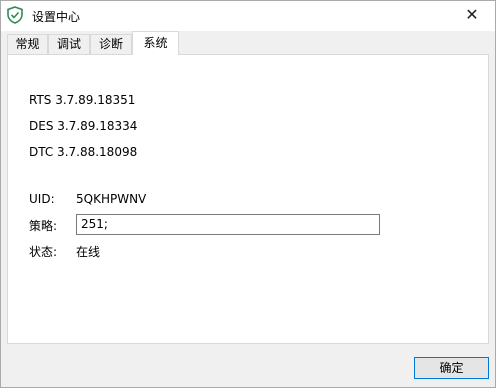 The width and height of the screenshot is (496, 388). Describe the element at coordinates (83, 126) in the screenshot. I see `version-des: DES 3.7.89.18334` at that location.